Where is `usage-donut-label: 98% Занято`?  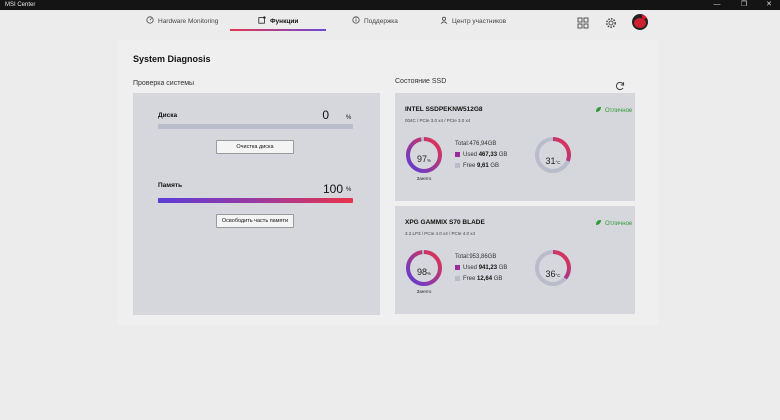 usage-donut-label: 98% Занято is located at coordinates (424, 280).